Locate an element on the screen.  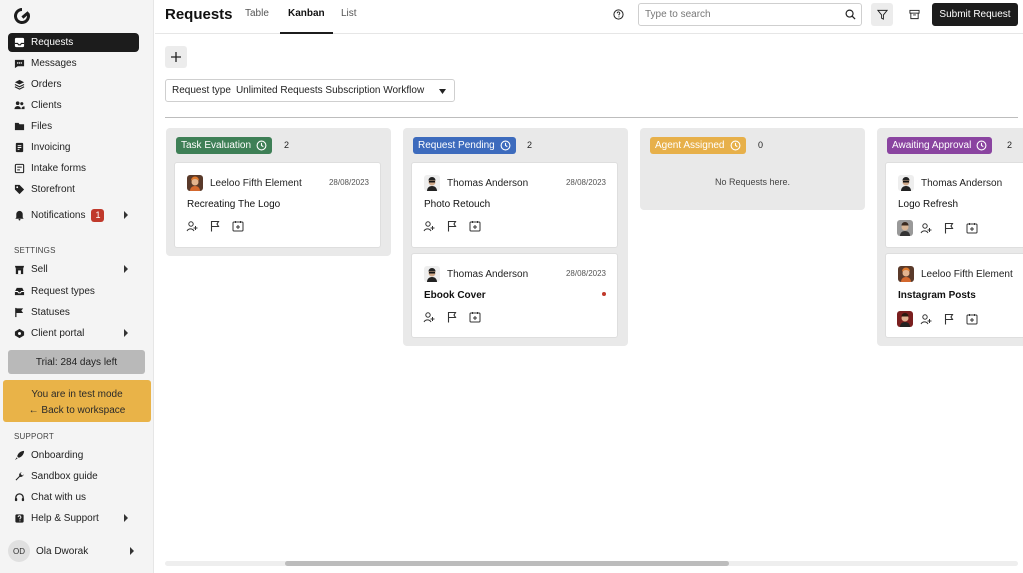
invoice-icon is located at coordinates (19, 147).